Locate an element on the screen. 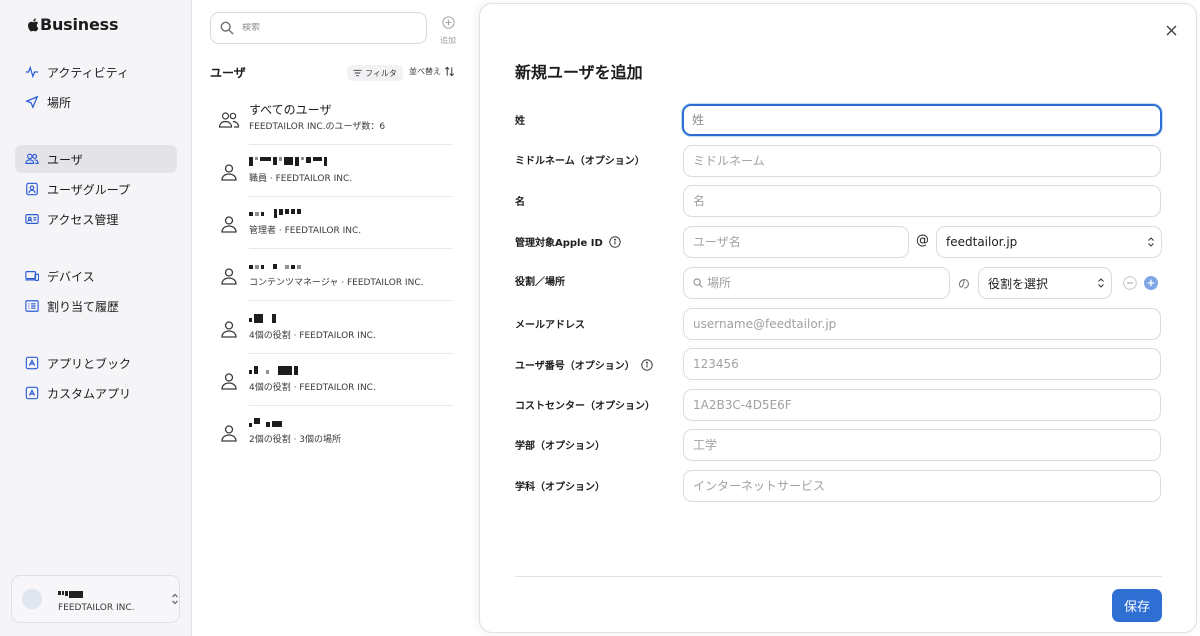 The image size is (1200, 636). list-item-subtitle: コンテンツマネージャ · FEEDTAILOR INC. is located at coordinates (336, 283).